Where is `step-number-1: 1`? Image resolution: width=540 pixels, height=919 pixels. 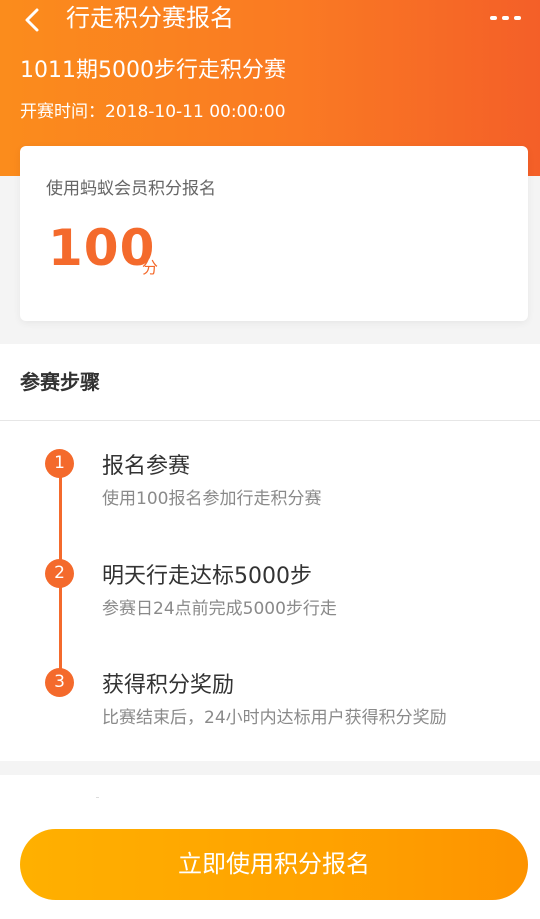 step-number-1: 1 is located at coordinates (59, 463).